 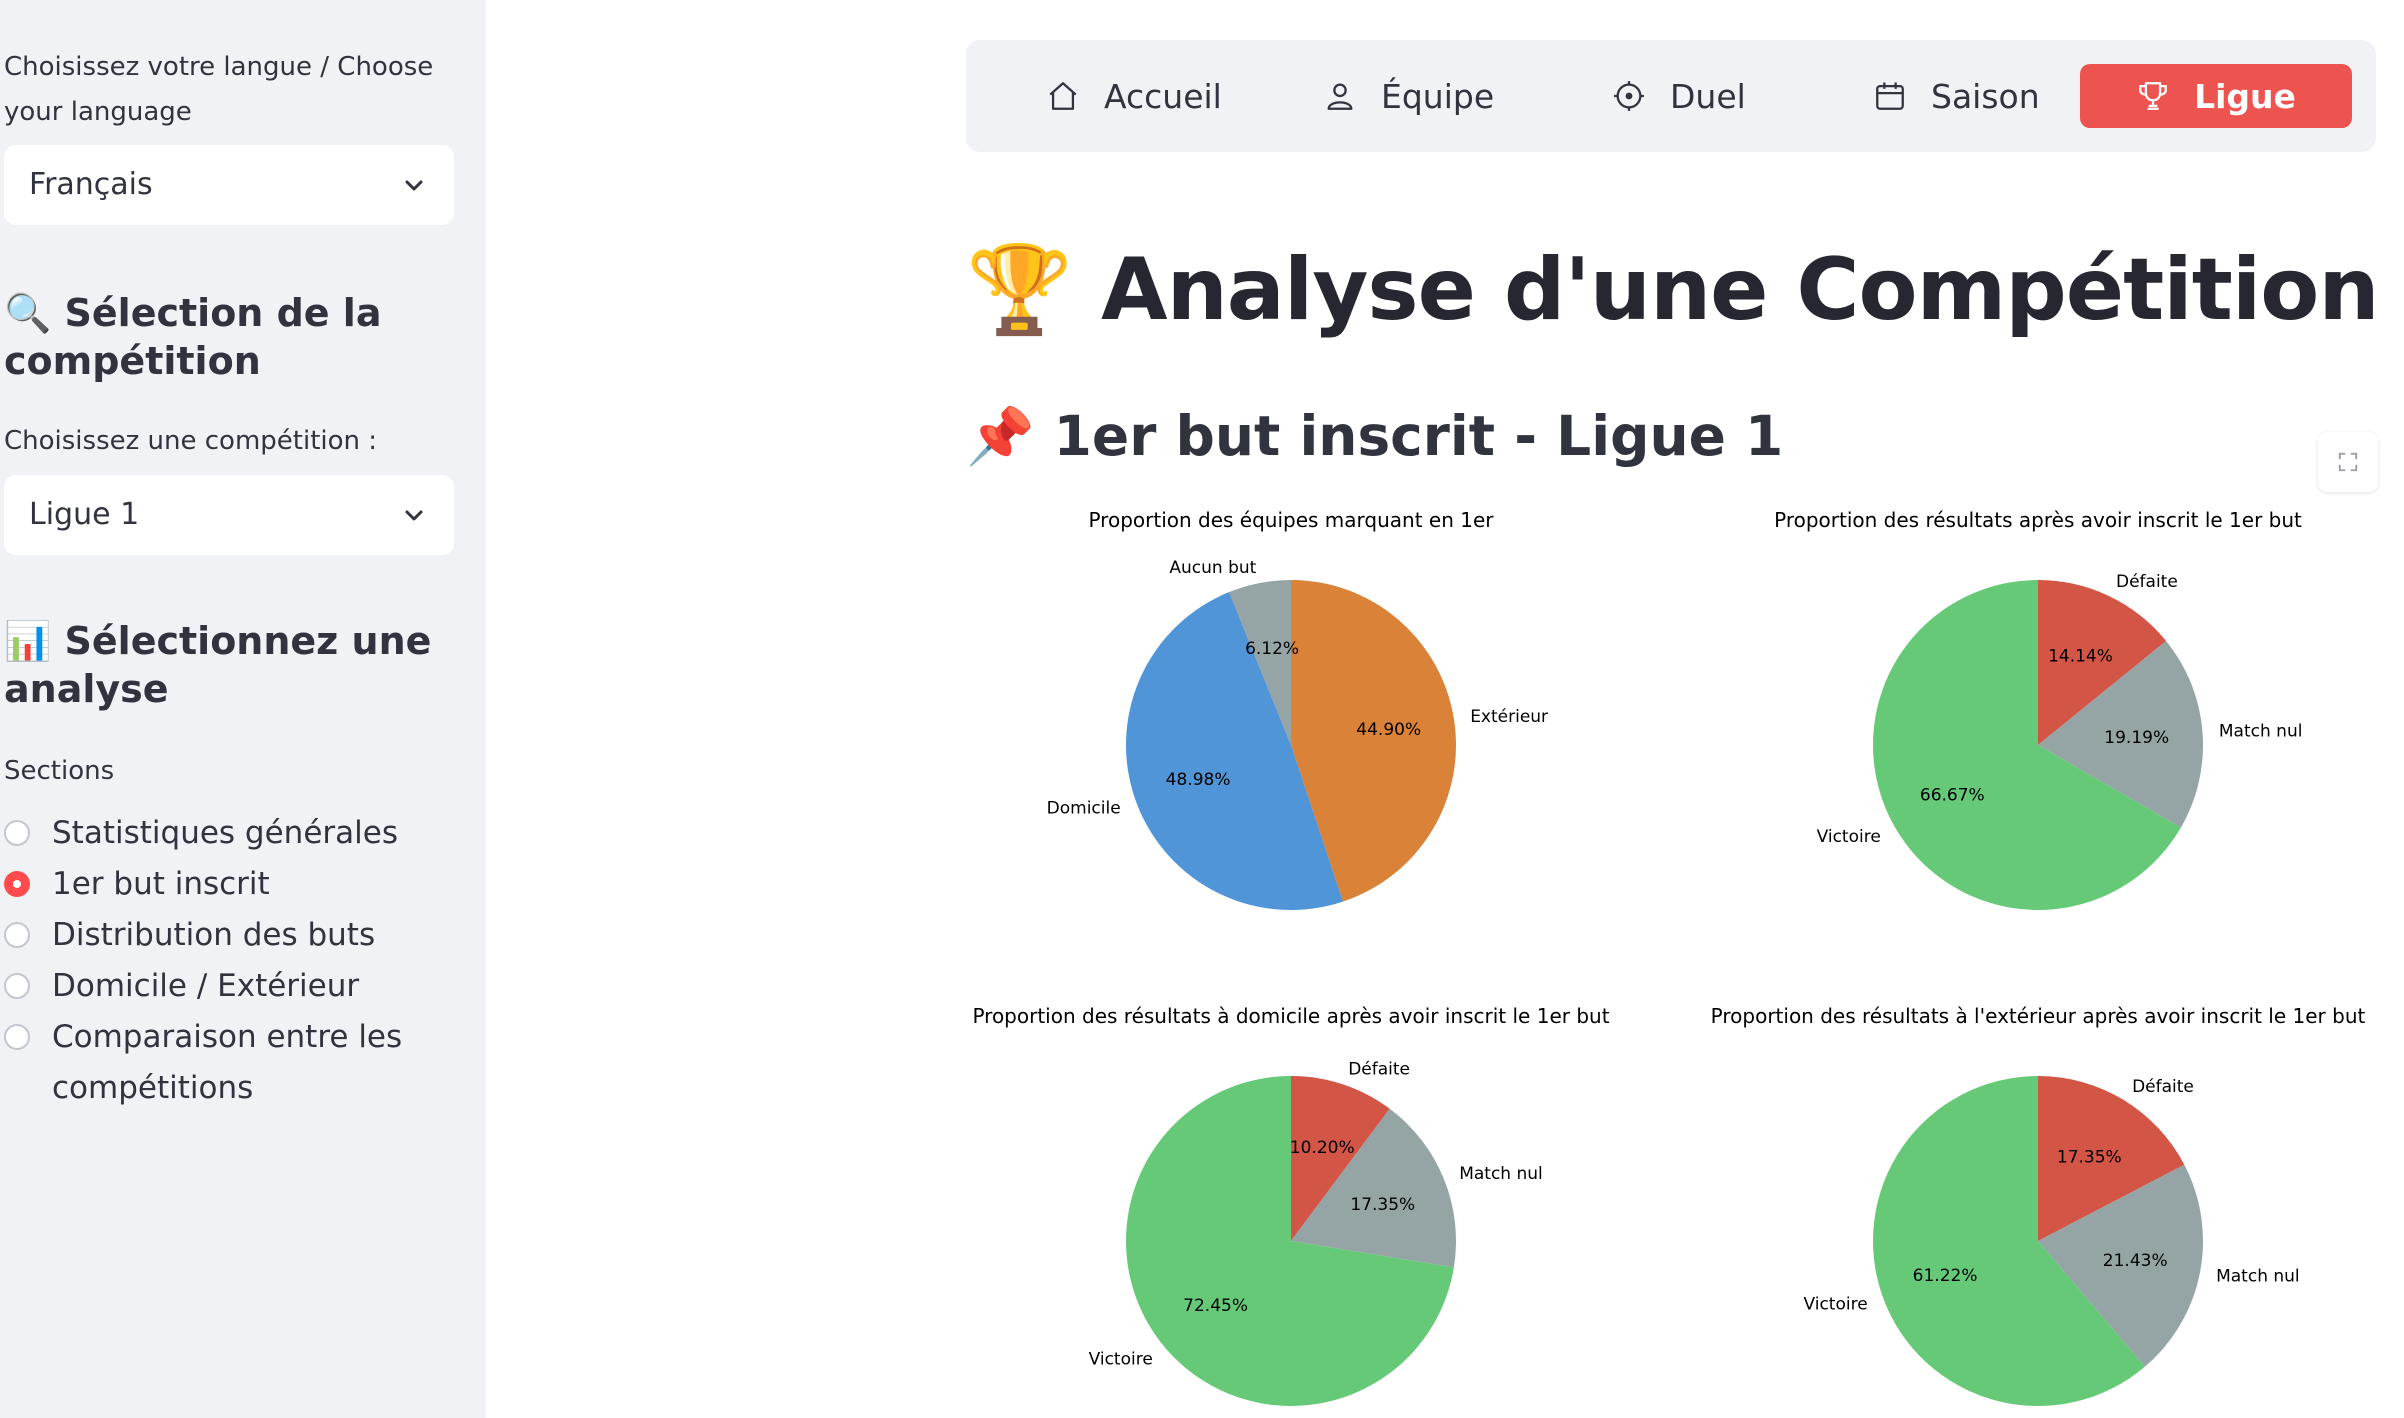 What do you see at coordinates (91, 184) in the screenshot?
I see `language-select-value: Français` at bounding box center [91, 184].